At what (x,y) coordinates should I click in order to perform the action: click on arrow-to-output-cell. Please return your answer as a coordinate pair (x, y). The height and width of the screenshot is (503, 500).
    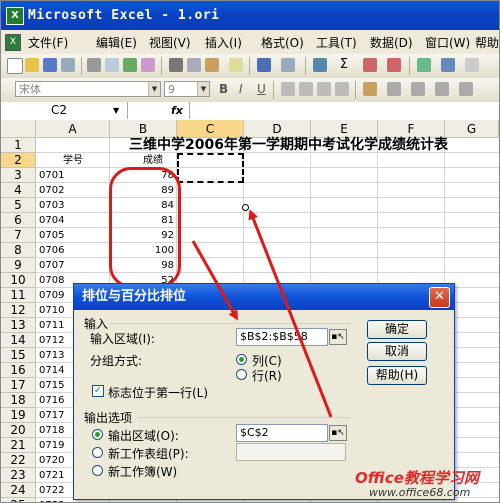
    Looking at the image, I should click on (290, 313).